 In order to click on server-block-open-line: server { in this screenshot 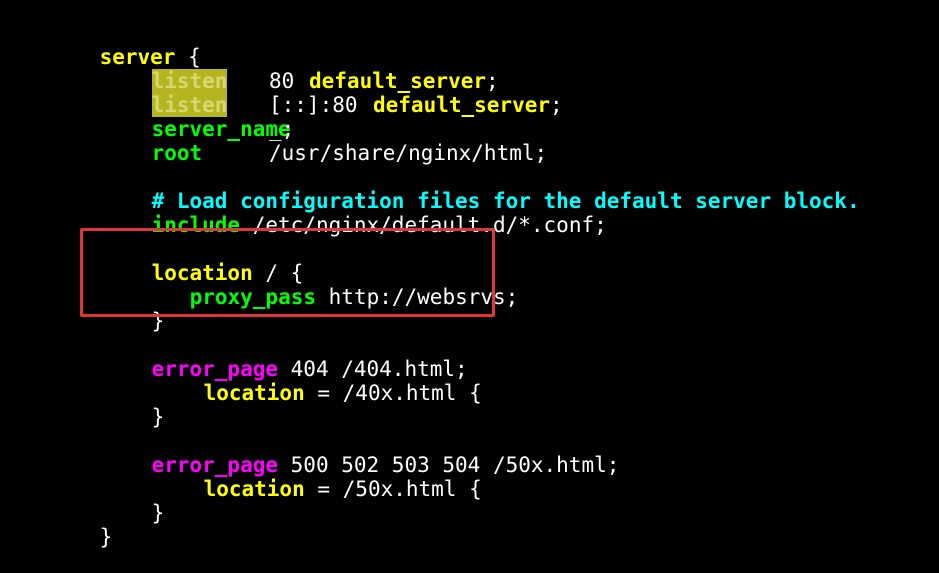, I will do `click(125, 45)`.